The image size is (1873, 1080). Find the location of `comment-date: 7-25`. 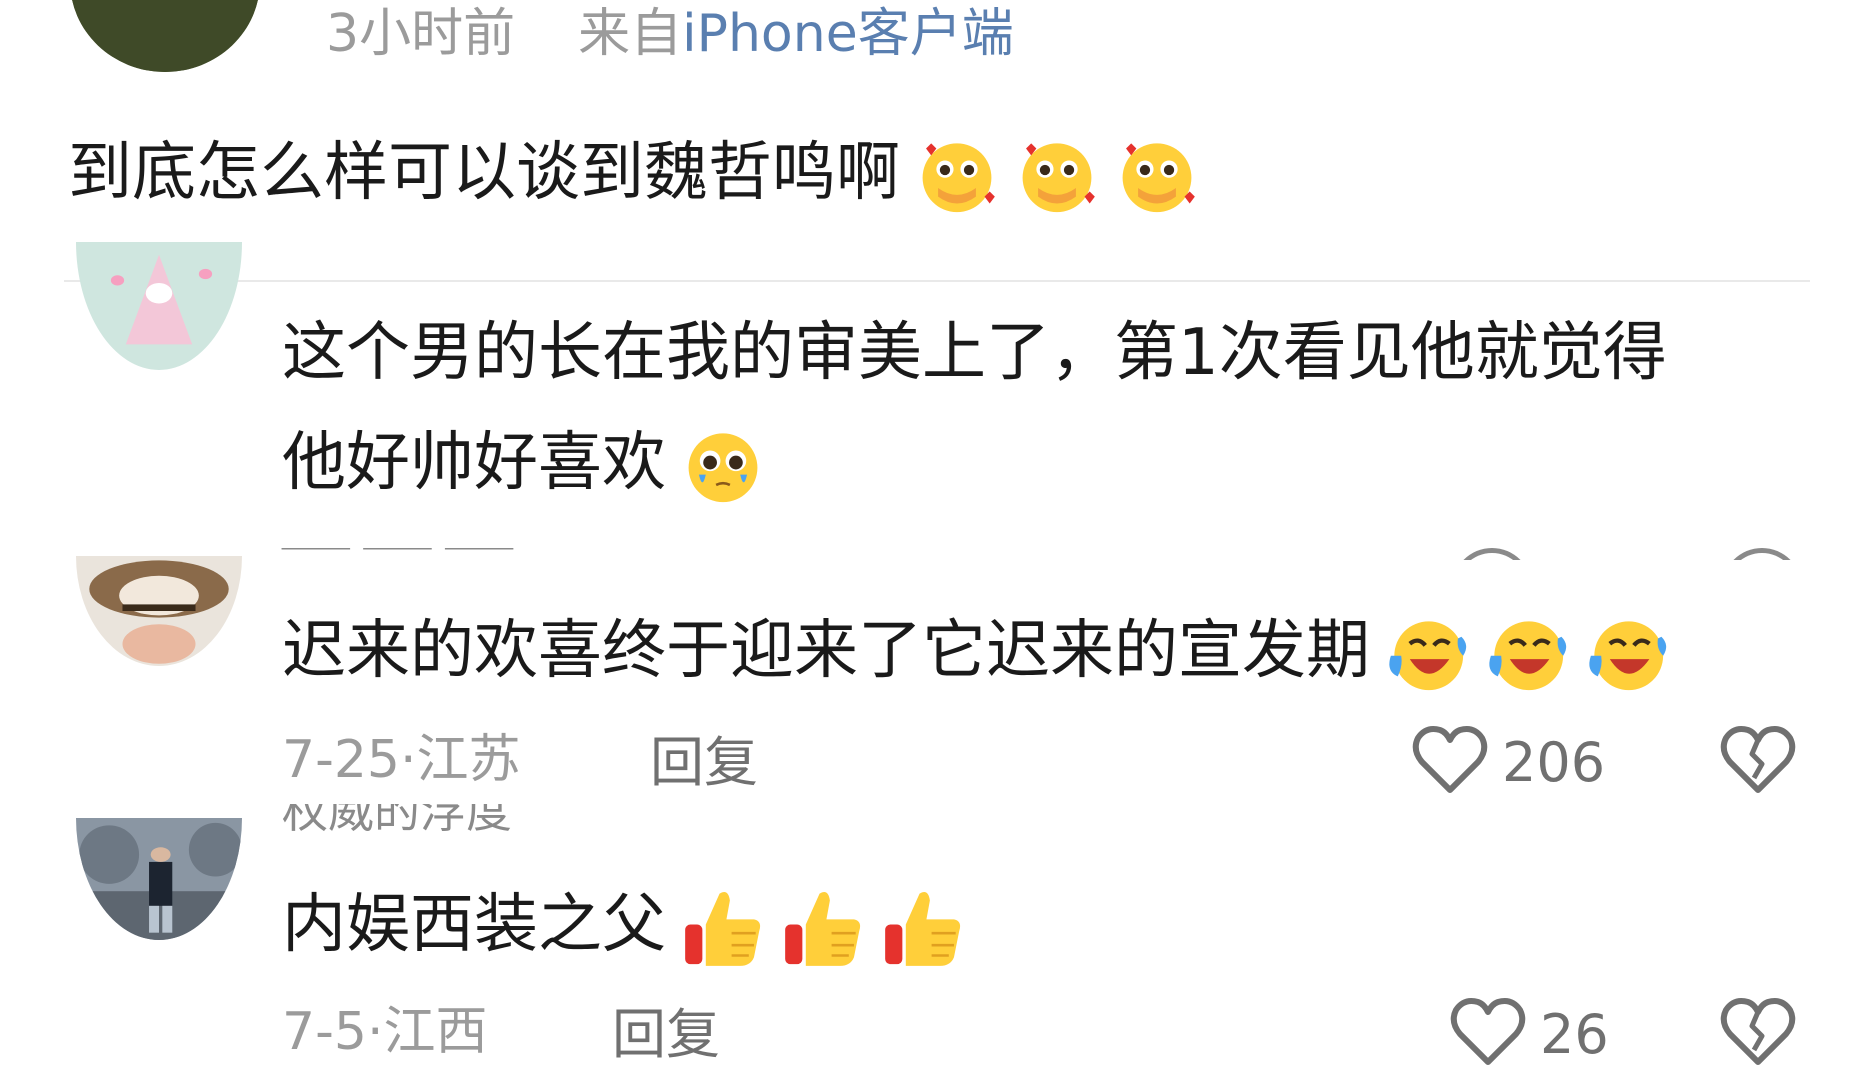

comment-date: 7-25 is located at coordinates (341, 760).